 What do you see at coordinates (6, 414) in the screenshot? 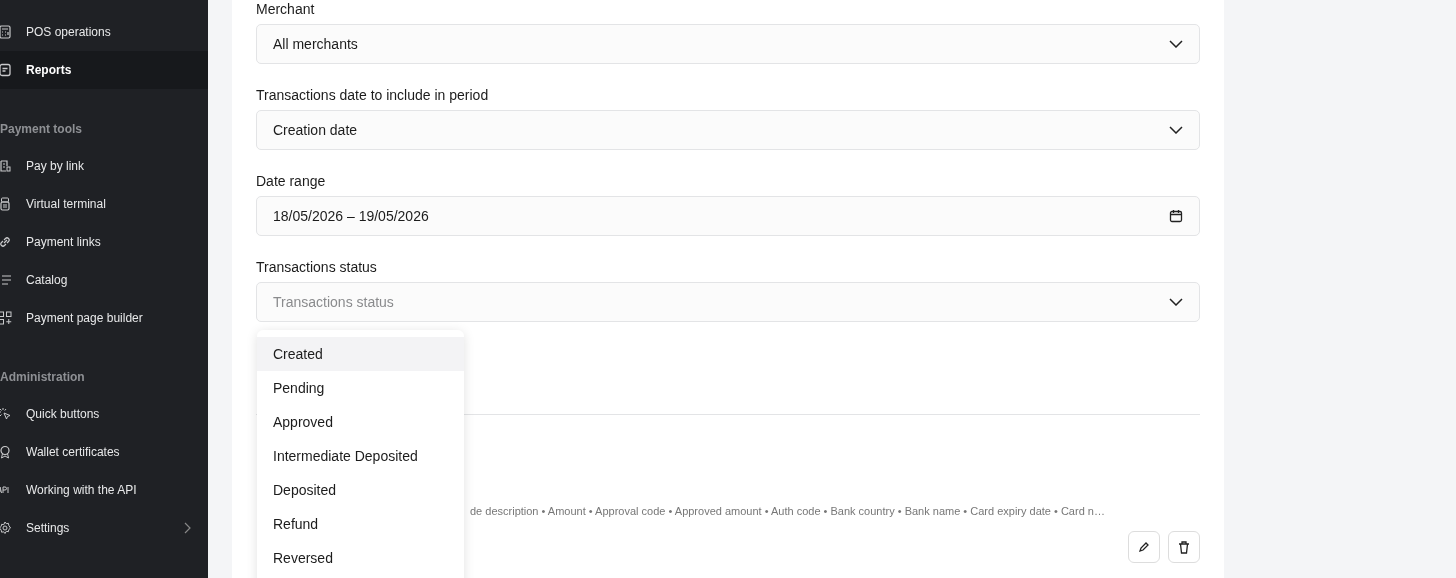
I see `cursor-click-icon` at bounding box center [6, 414].